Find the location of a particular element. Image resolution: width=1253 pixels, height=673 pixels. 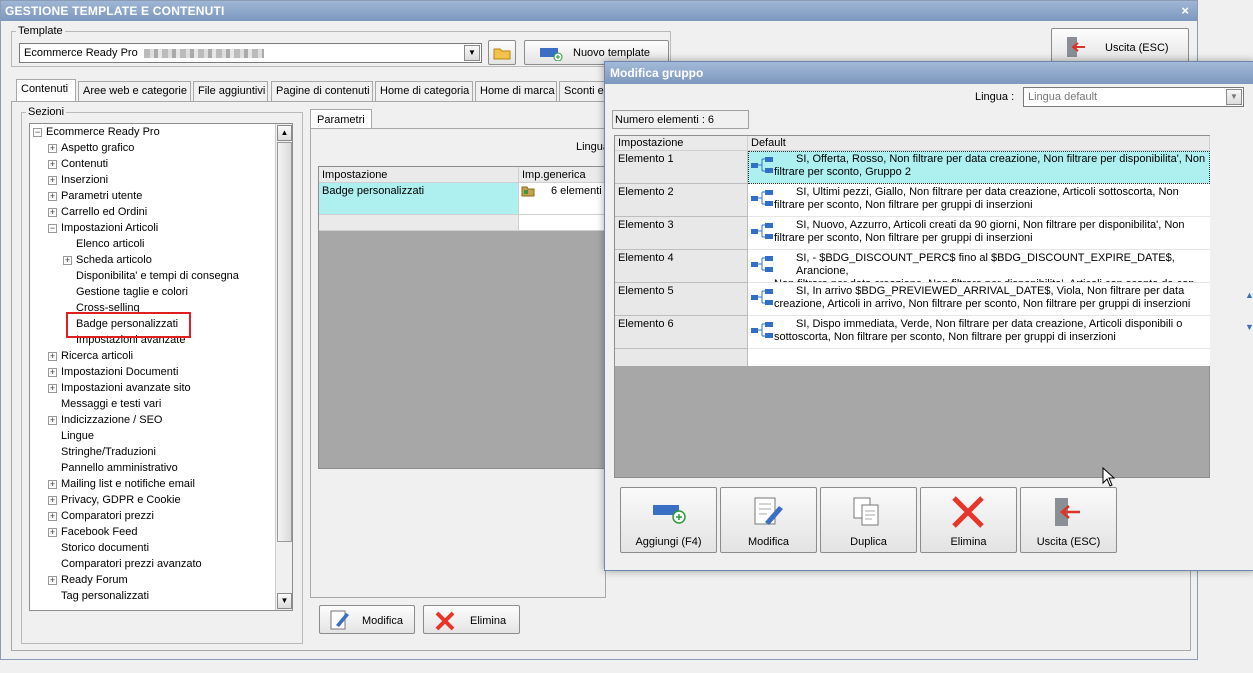

new-template-label: Nuovo template is located at coordinates (612, 53).